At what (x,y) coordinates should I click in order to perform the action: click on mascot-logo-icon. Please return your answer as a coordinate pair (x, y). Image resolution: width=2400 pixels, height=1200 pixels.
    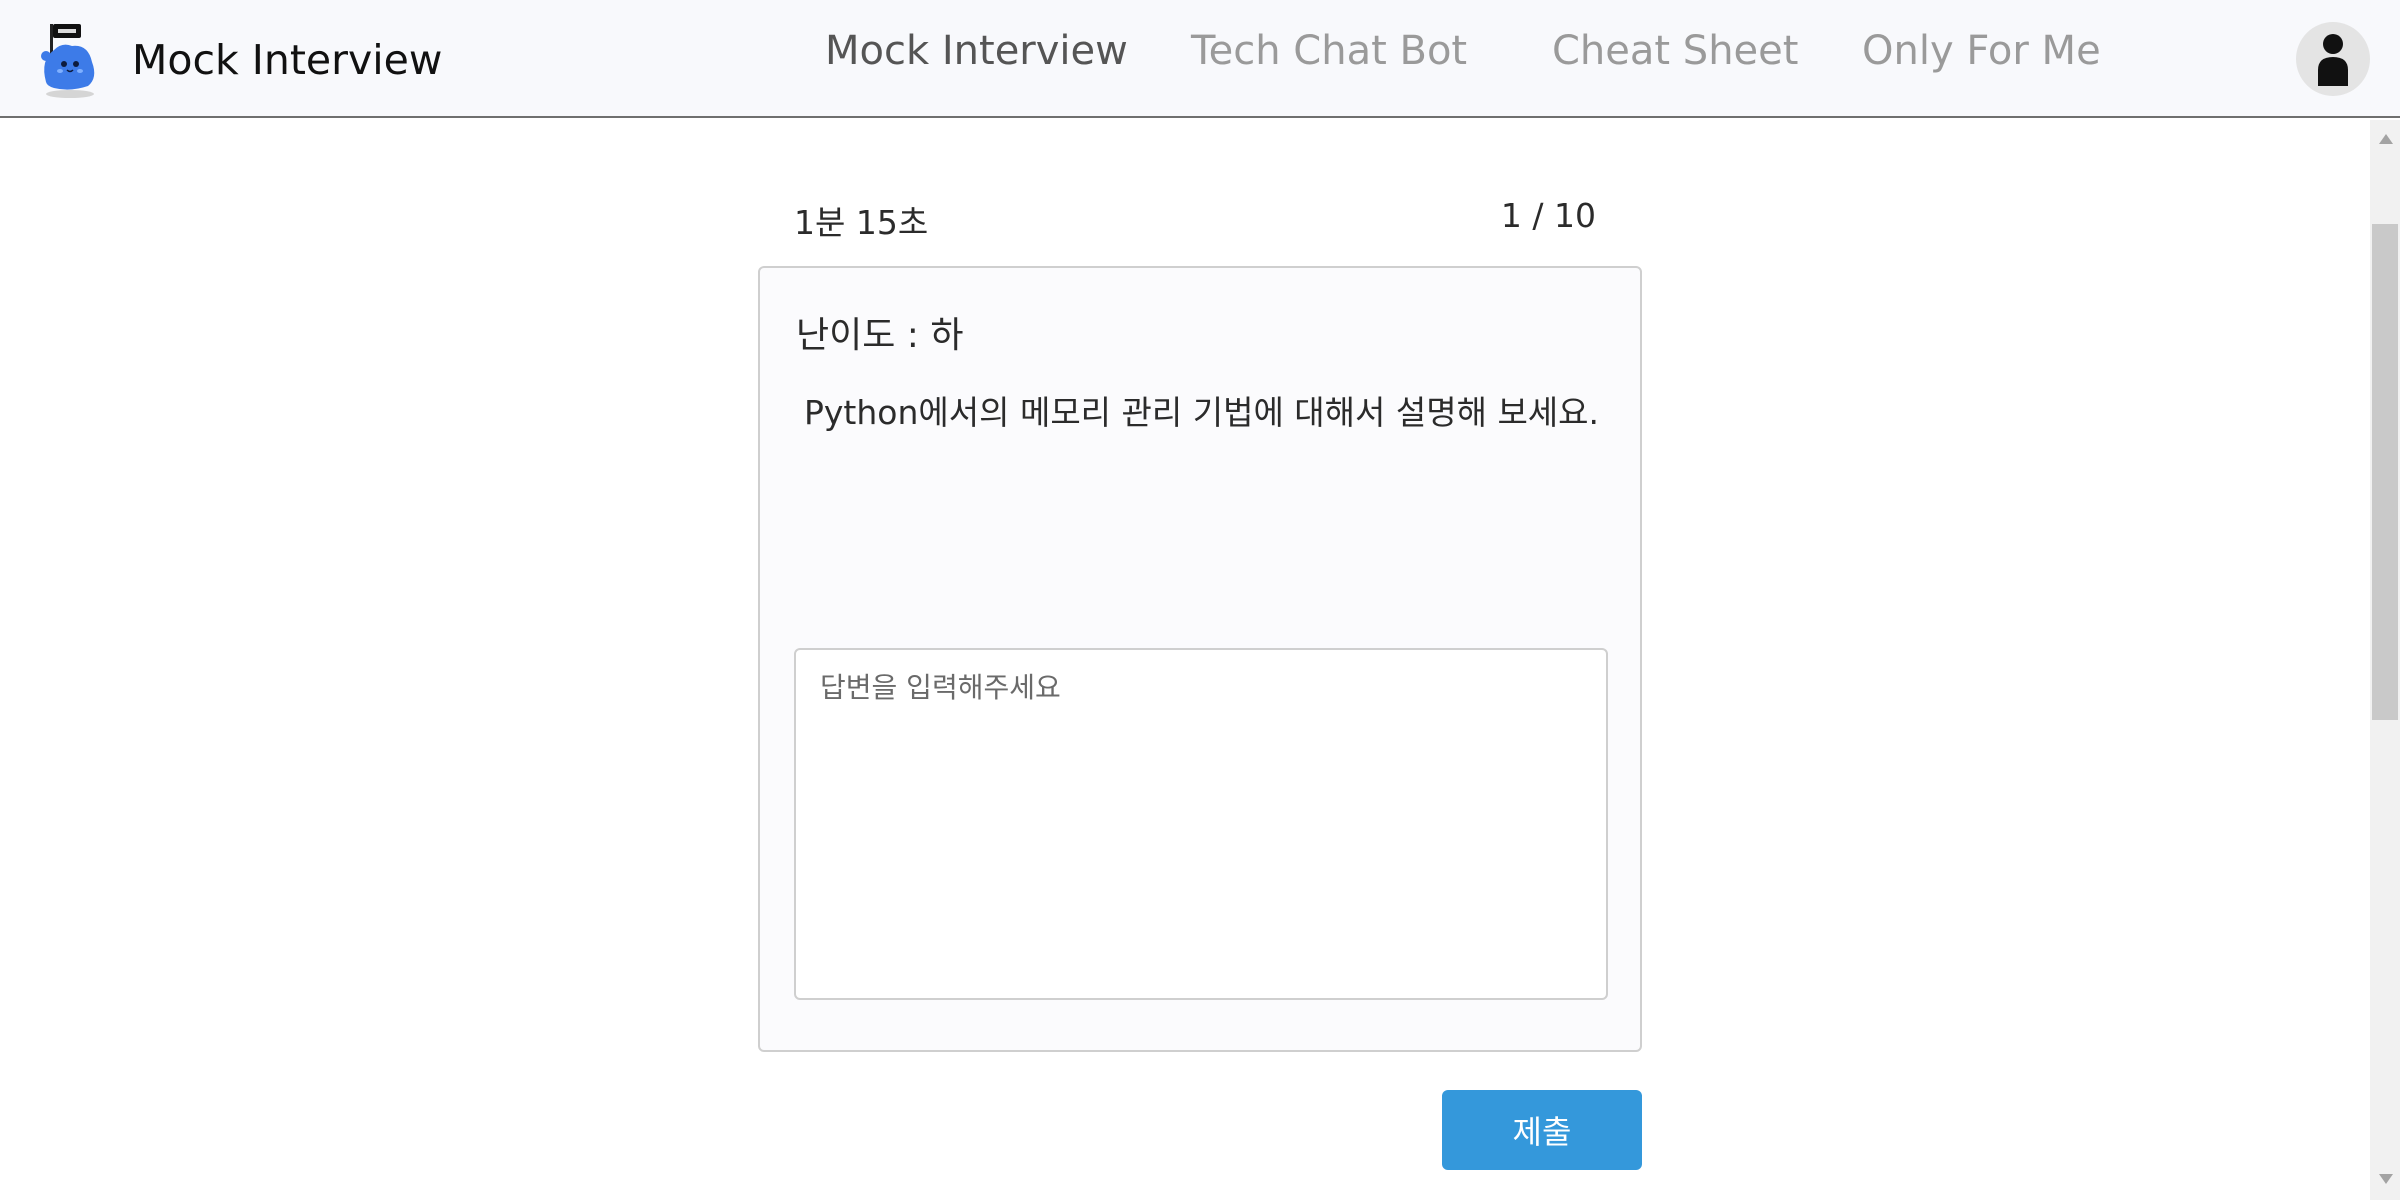
    Looking at the image, I should click on (68, 61).